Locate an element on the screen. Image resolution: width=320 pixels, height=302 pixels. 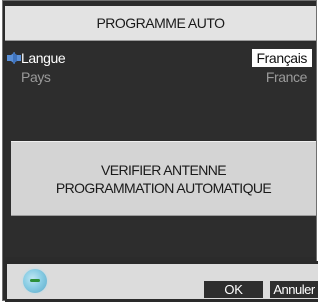
setting-value-langue: Français is located at coordinates (281, 58).